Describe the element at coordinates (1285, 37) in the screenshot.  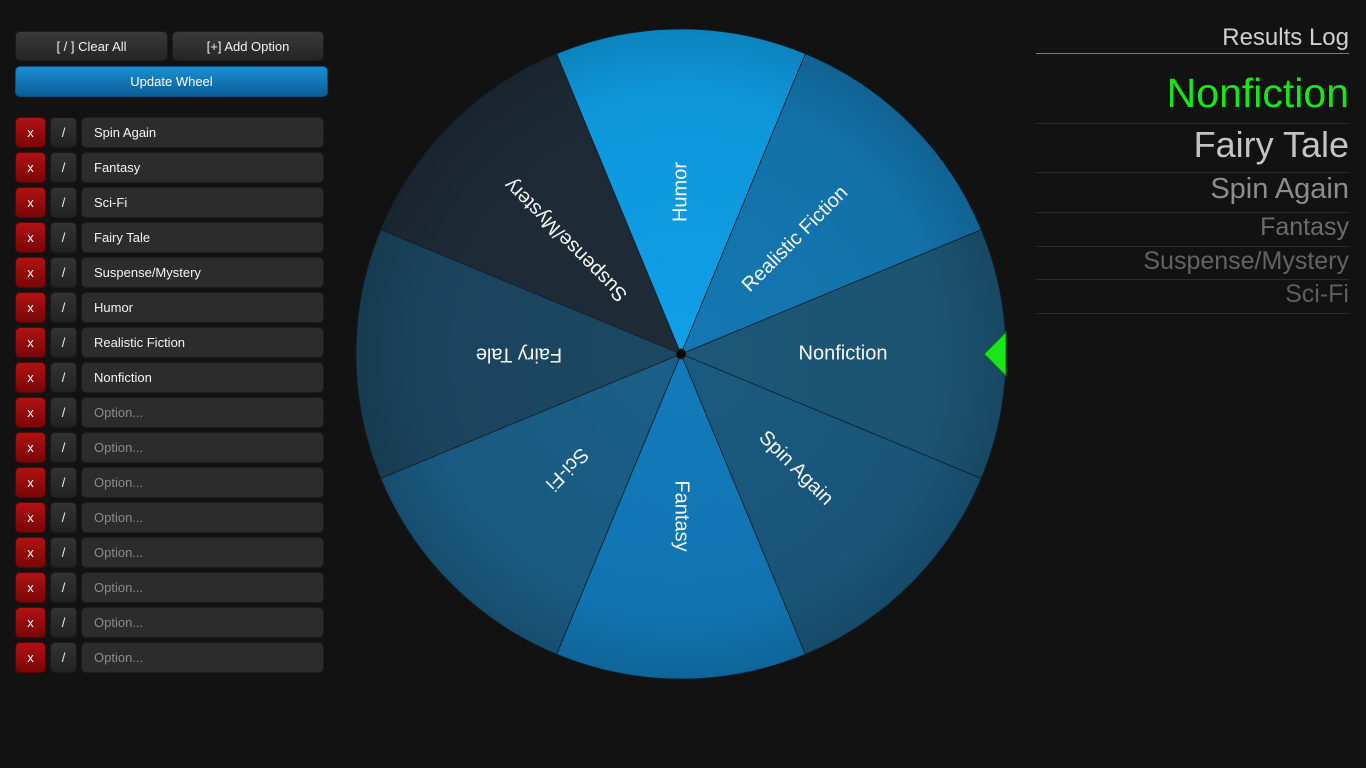
I see `results-log-title: Results Log` at that location.